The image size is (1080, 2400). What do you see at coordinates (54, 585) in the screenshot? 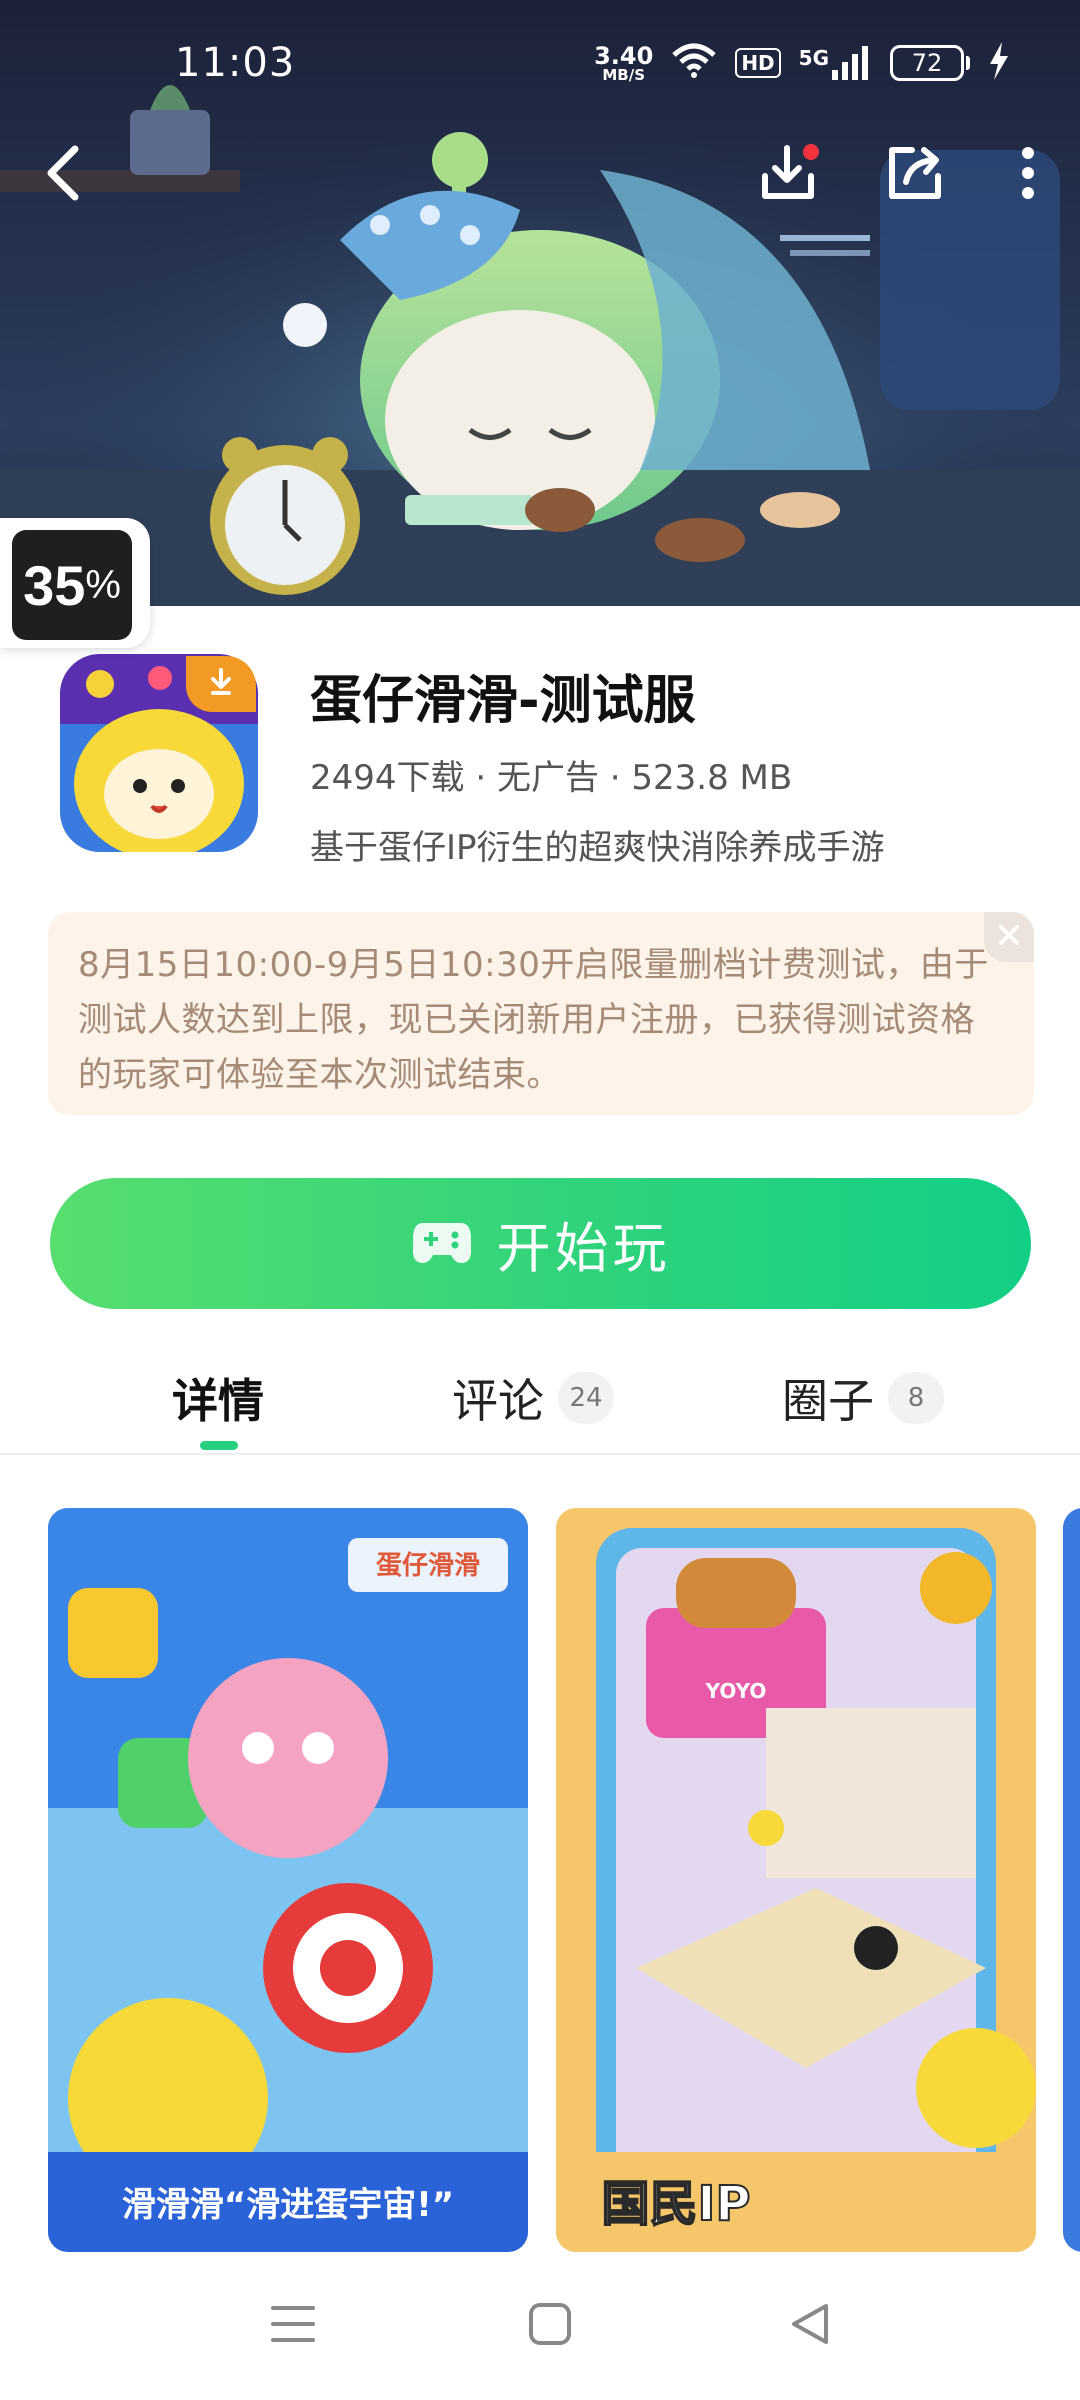
I see `hero-progress-number: 35` at bounding box center [54, 585].